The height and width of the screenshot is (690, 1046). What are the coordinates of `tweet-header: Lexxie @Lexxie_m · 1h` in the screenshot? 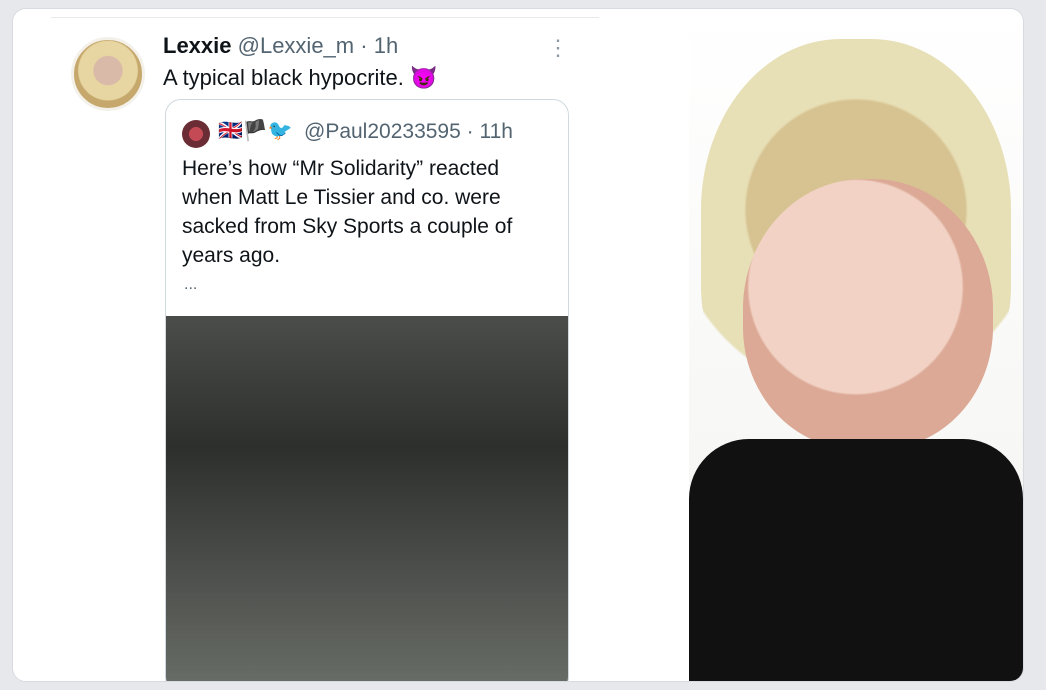 It's located at (280, 46).